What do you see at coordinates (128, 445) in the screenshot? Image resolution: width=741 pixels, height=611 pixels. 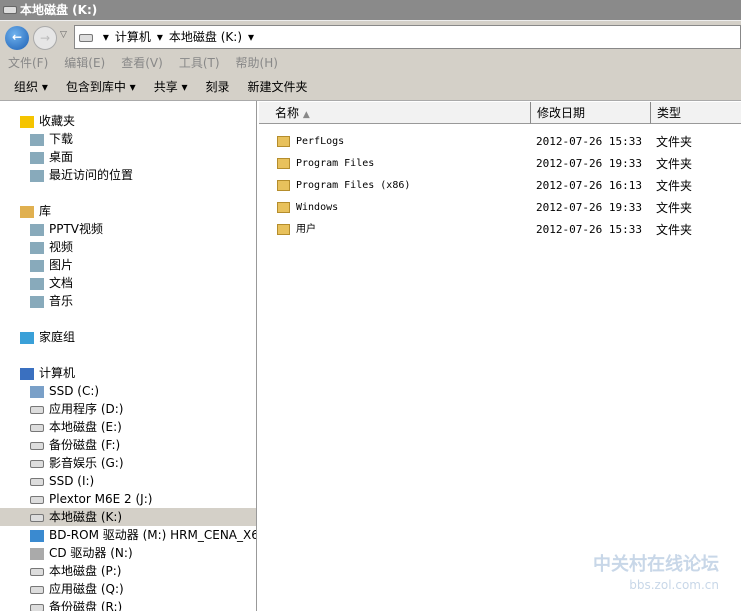 I see `nav-item: 备份磁盘 (F:)` at bounding box center [128, 445].